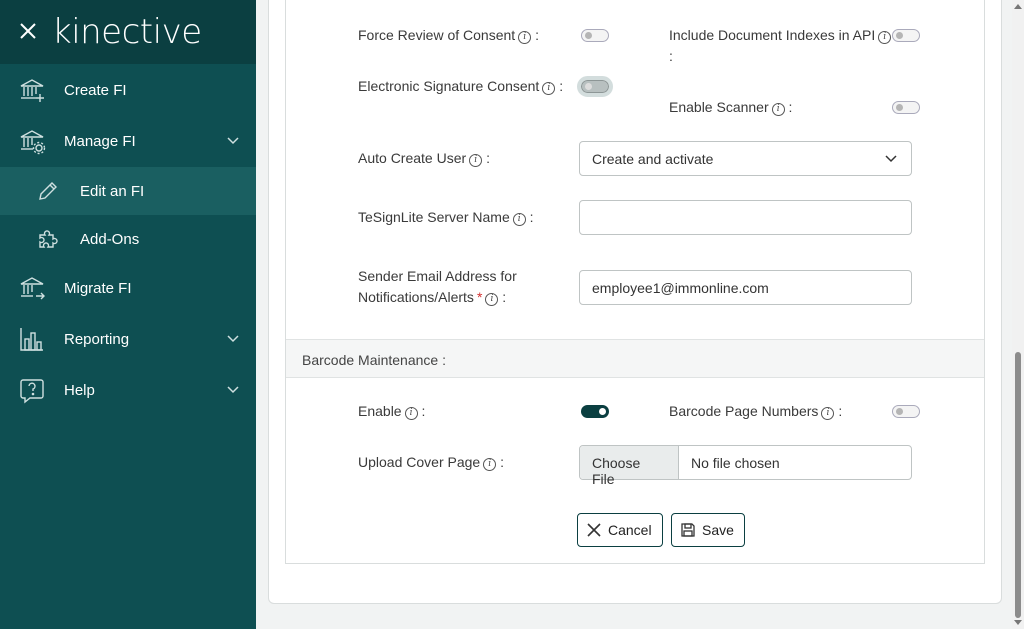 The width and height of the screenshot is (1024, 629). What do you see at coordinates (479, 297) in the screenshot?
I see `required-mark: *` at bounding box center [479, 297].